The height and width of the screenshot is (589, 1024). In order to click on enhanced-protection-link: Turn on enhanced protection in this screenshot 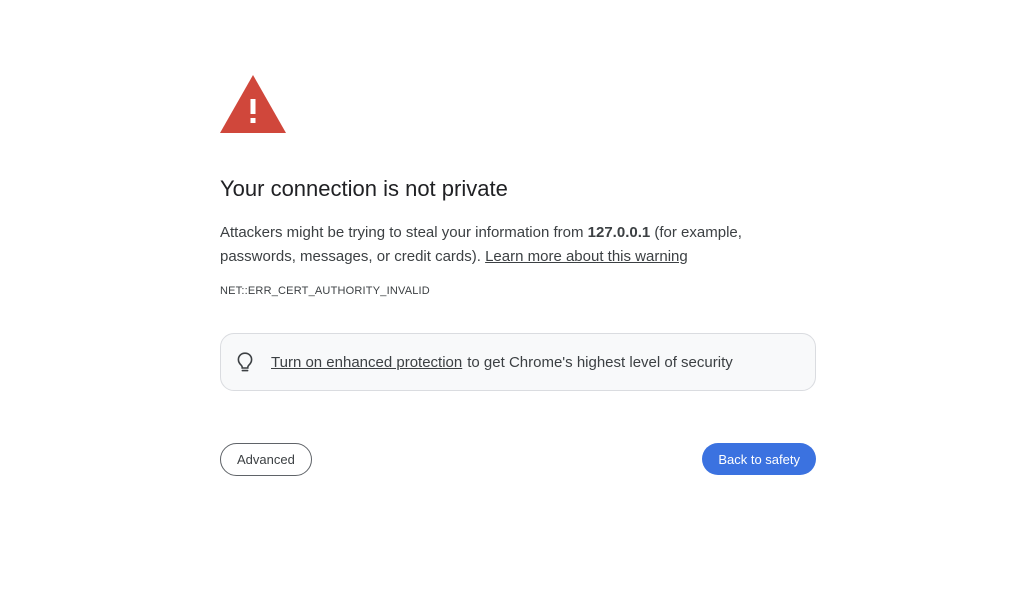, I will do `click(366, 362)`.